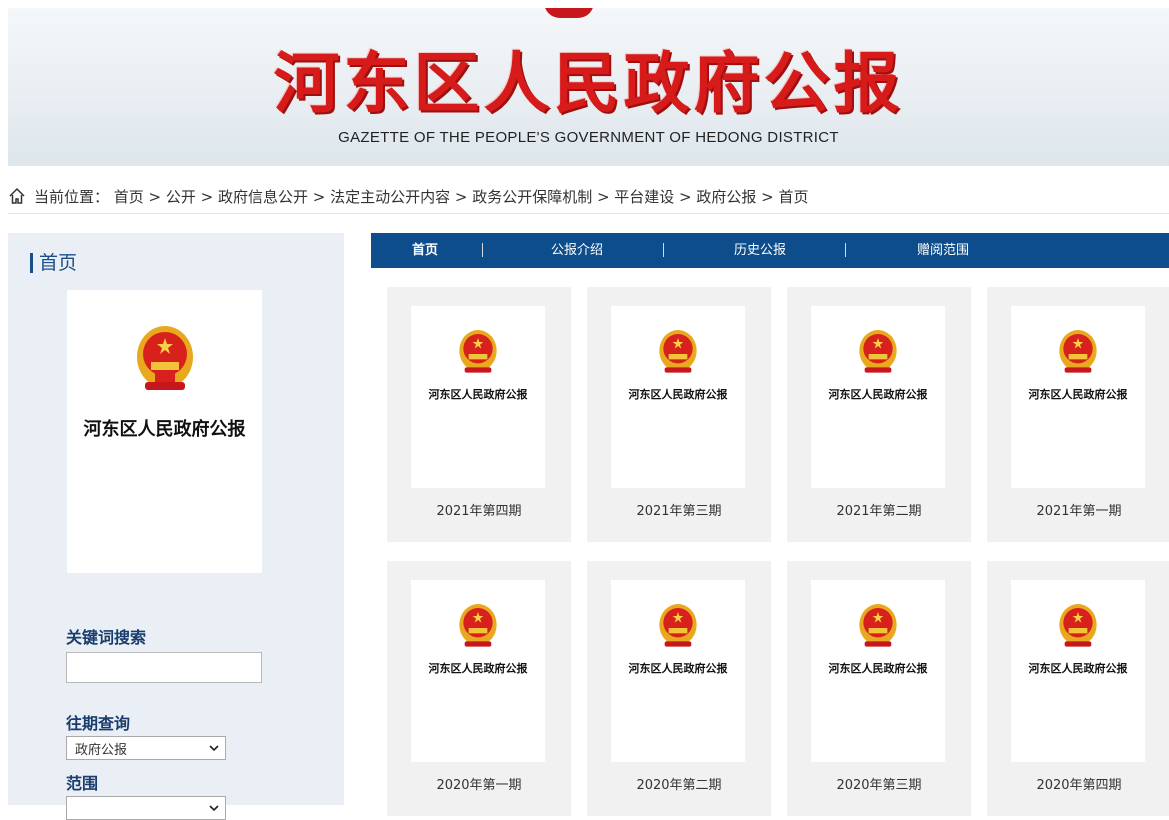 The width and height of the screenshot is (1169, 820). What do you see at coordinates (588, 83) in the screenshot?
I see `site-title: 河东区人民政府公报` at bounding box center [588, 83].